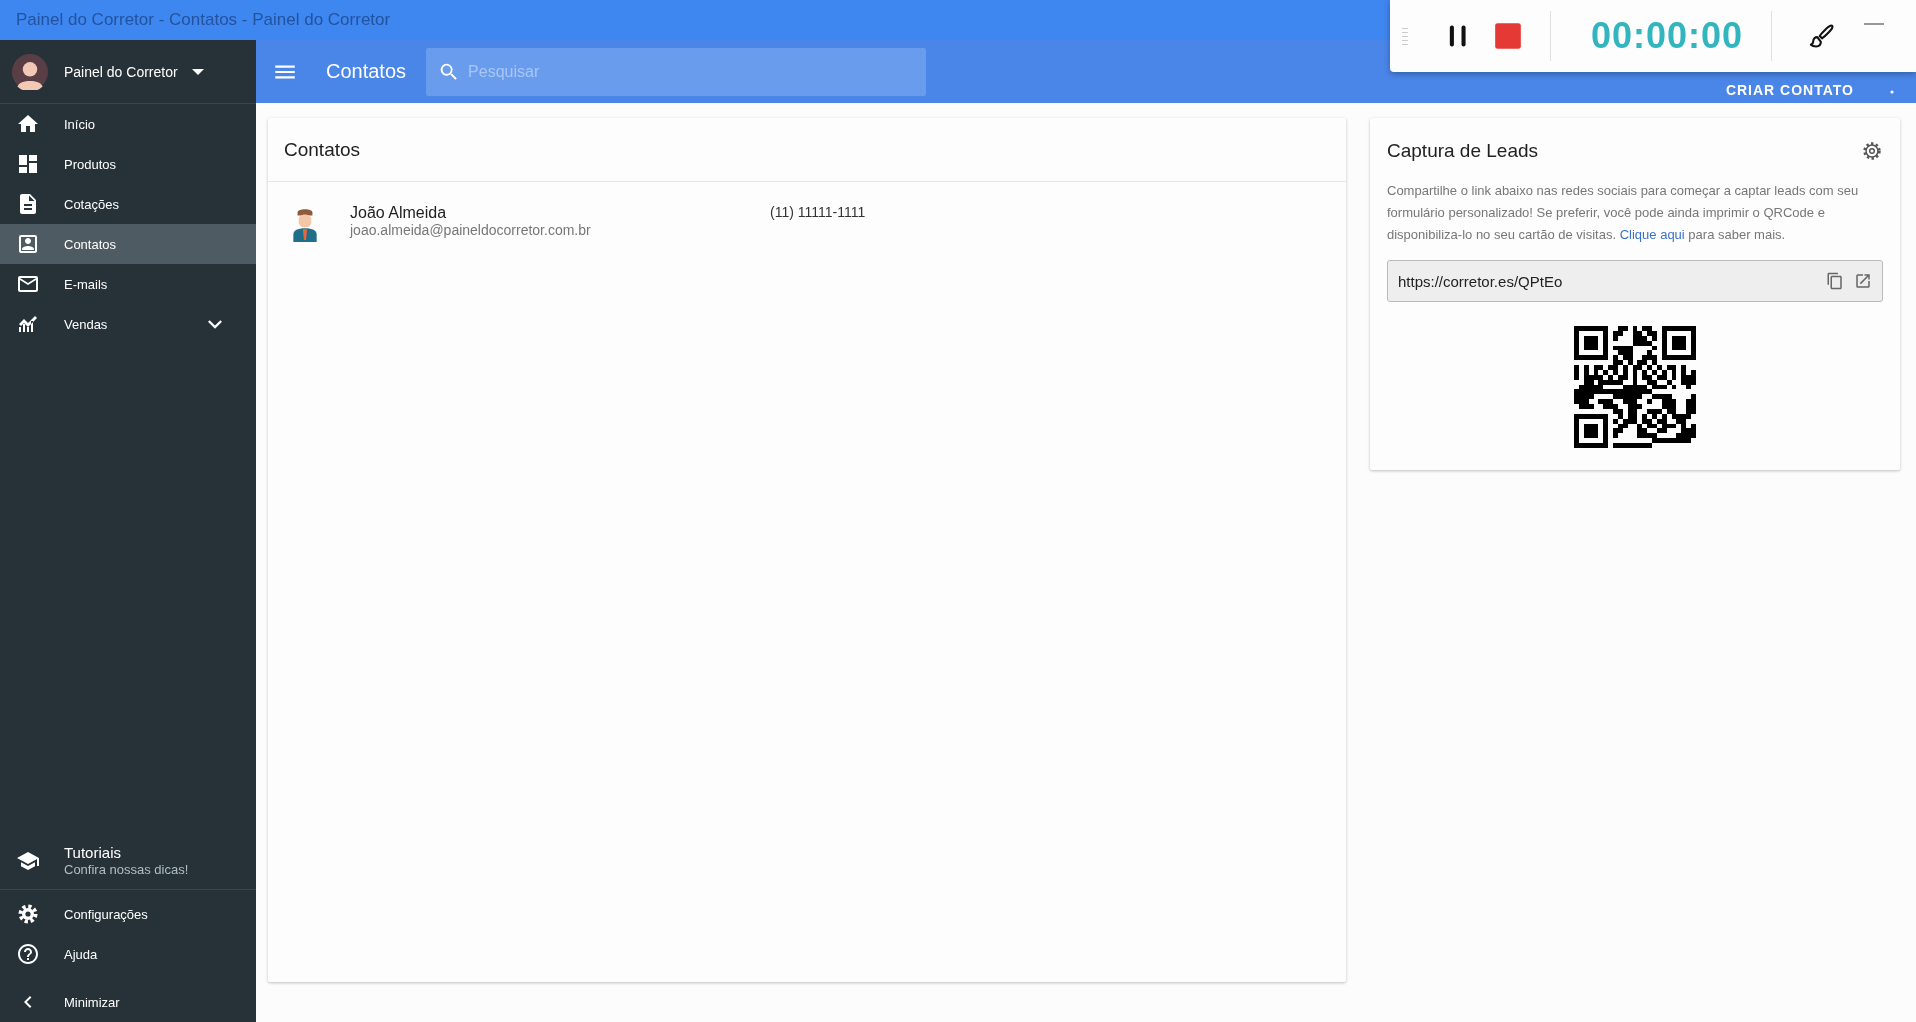 The height and width of the screenshot is (1022, 1916). Describe the element at coordinates (366, 71) in the screenshot. I see `page-title: Contatos` at that location.